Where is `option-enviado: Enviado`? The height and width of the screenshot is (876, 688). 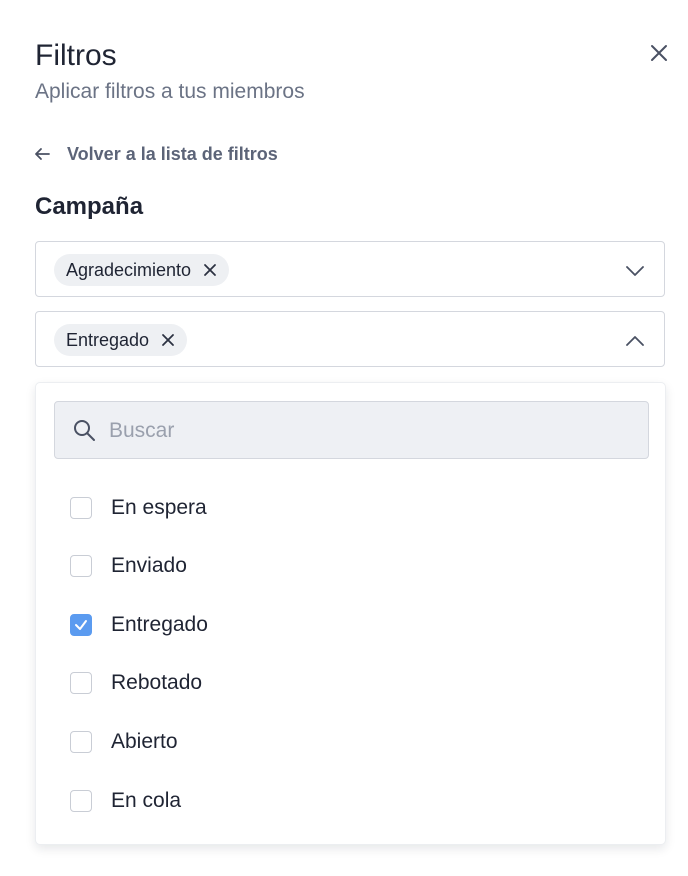 option-enviado: Enviado is located at coordinates (128, 566).